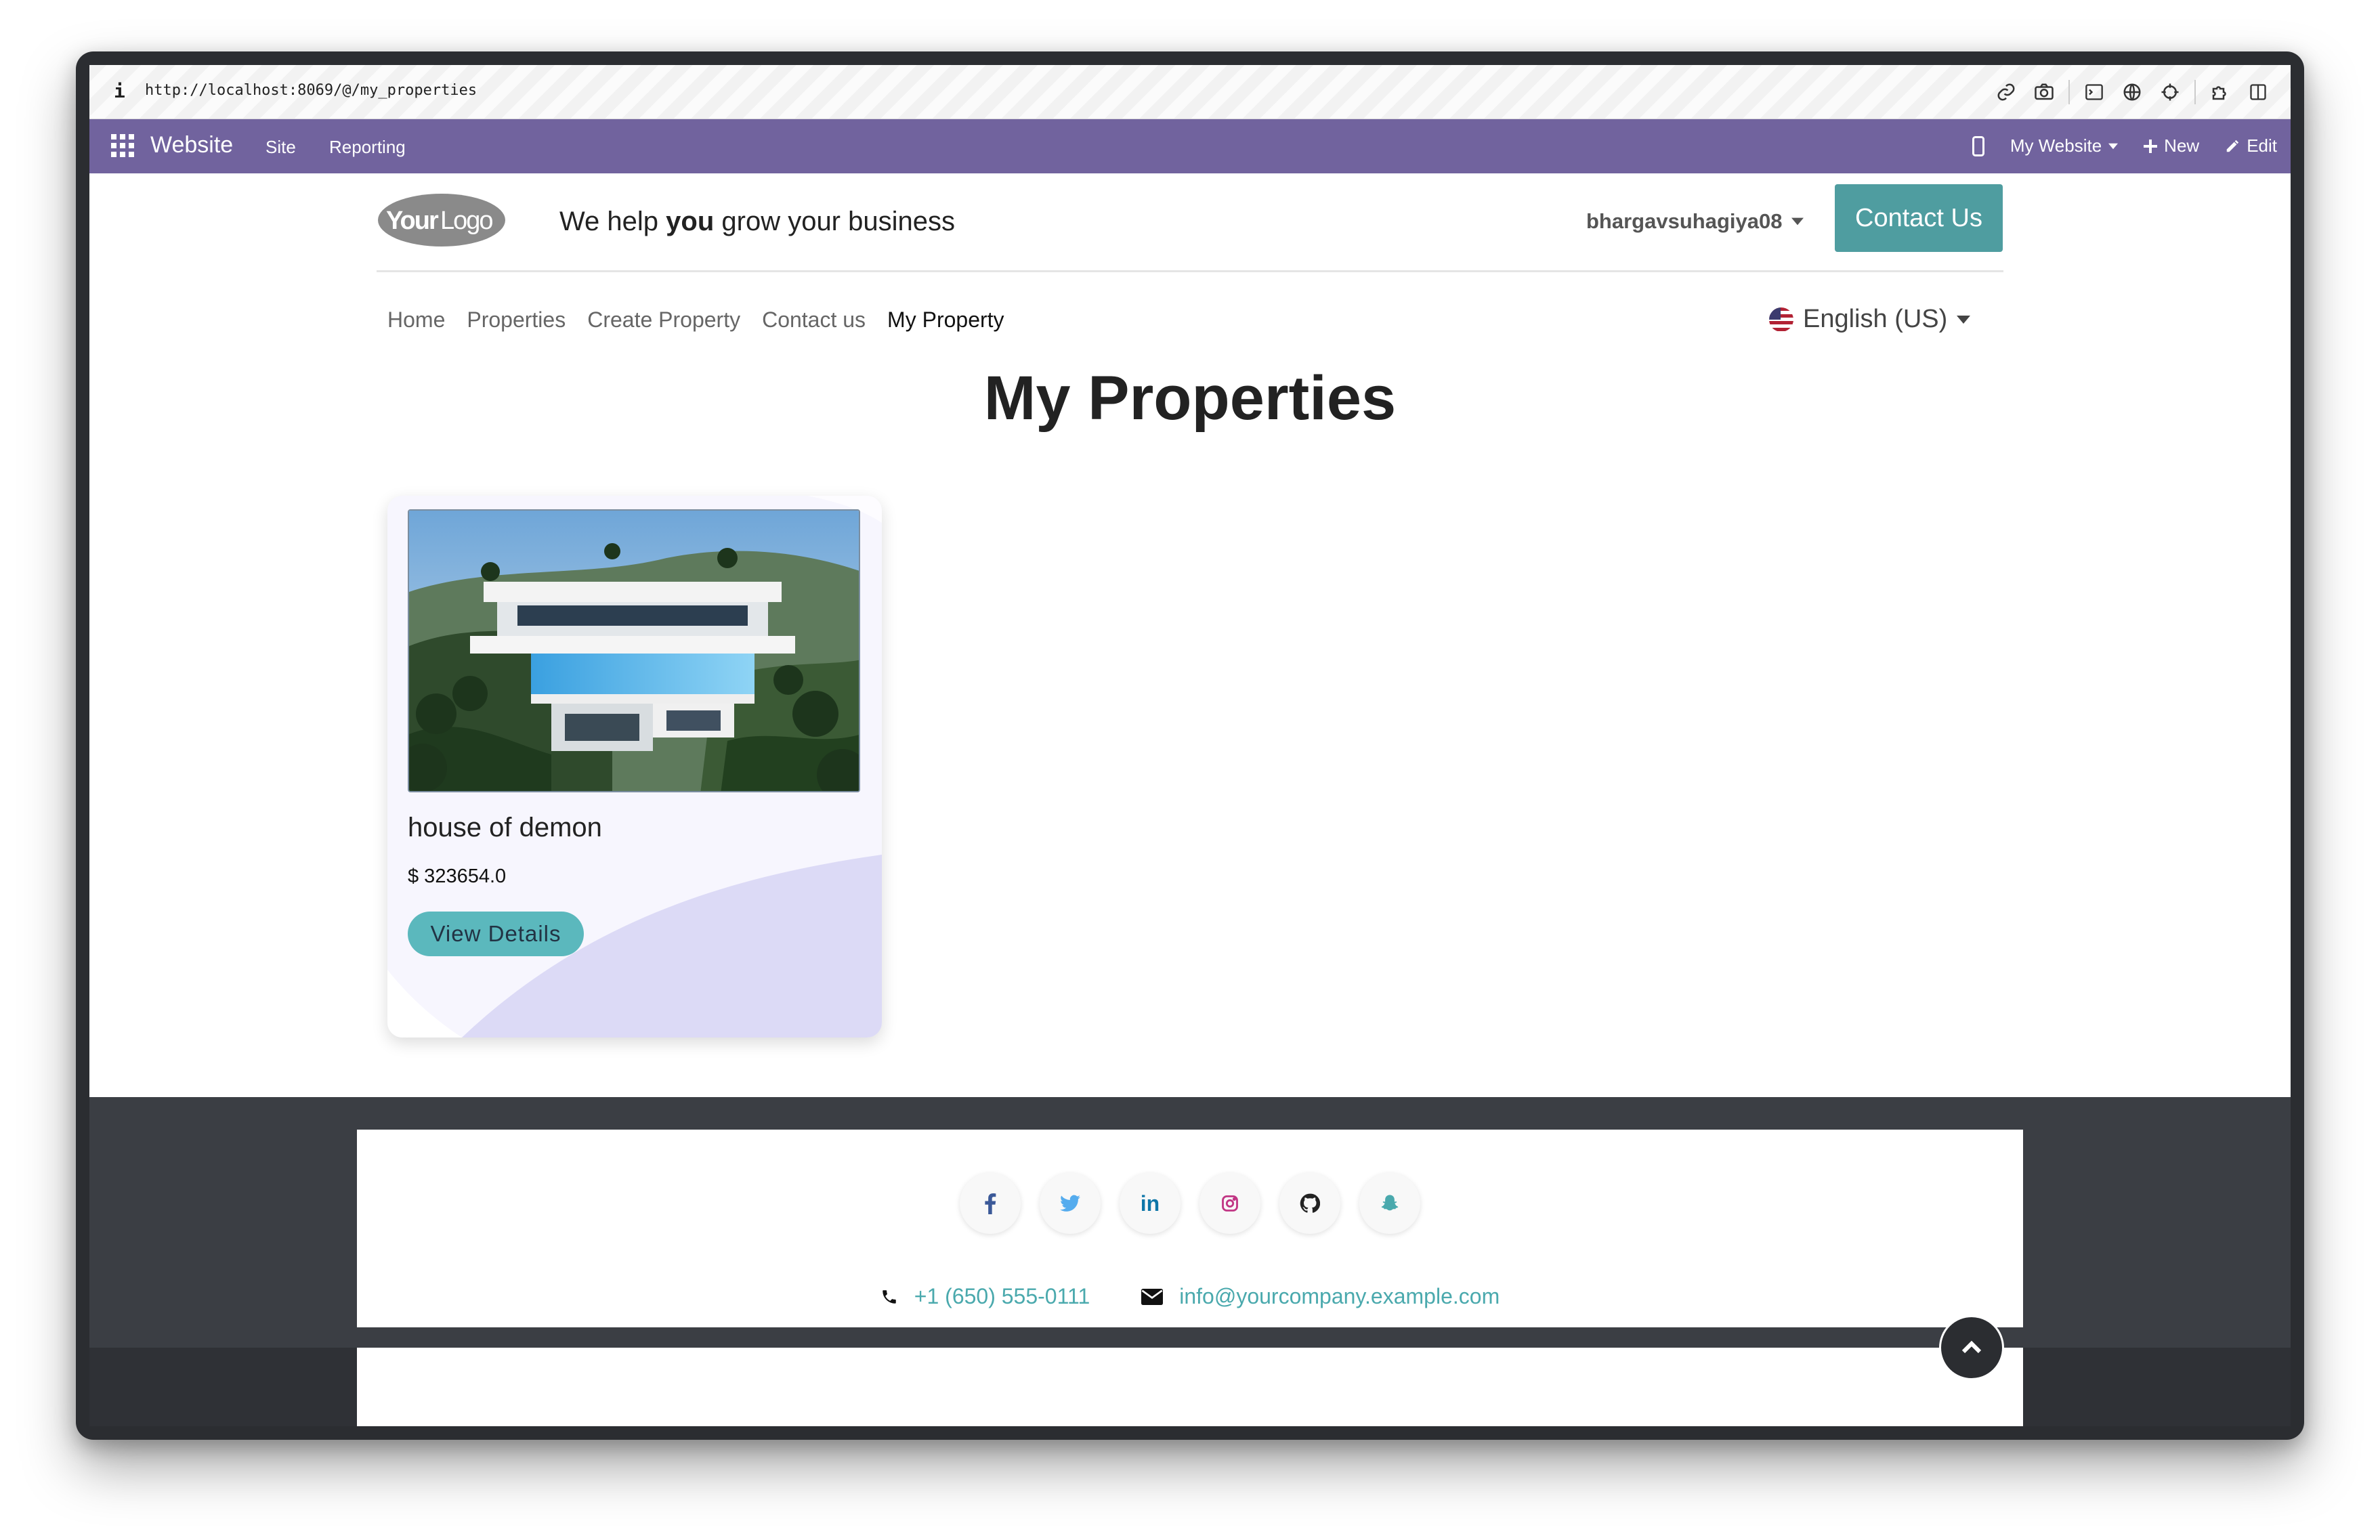 Image resolution: width=2380 pixels, height=1540 pixels. What do you see at coordinates (2220, 92) in the screenshot?
I see `extensions-icon` at bounding box center [2220, 92].